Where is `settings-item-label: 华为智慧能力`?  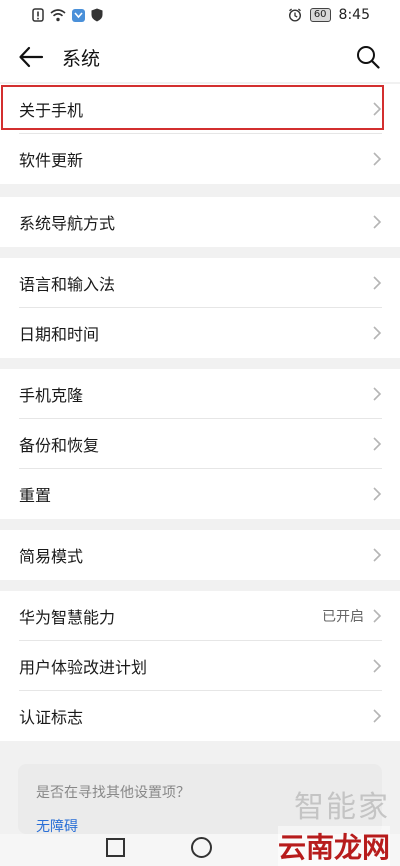 settings-item-label: 华为智慧能力 is located at coordinates (67, 617).